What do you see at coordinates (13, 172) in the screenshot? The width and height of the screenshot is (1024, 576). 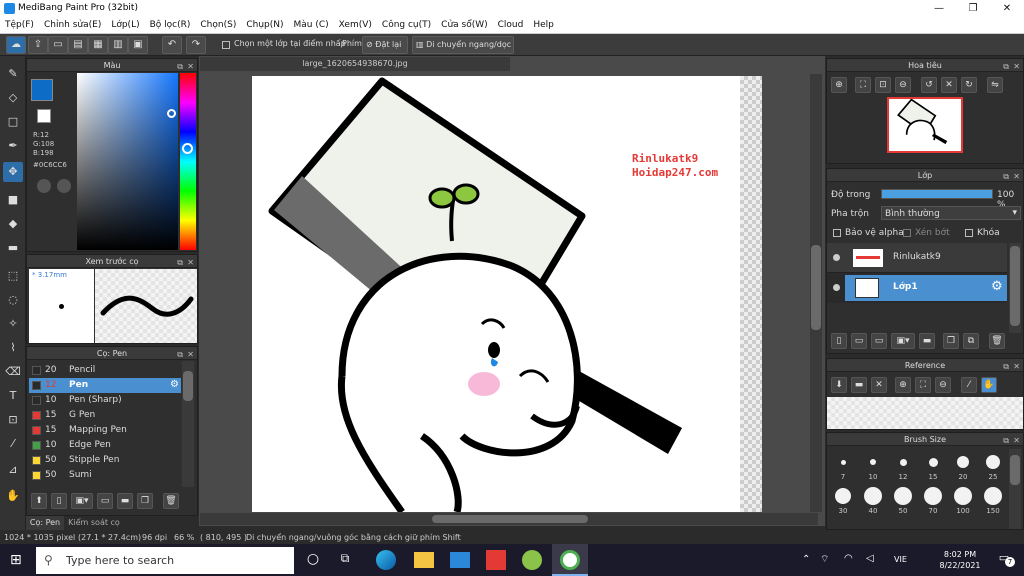 I see `move-tool-icon: ✥` at bounding box center [13, 172].